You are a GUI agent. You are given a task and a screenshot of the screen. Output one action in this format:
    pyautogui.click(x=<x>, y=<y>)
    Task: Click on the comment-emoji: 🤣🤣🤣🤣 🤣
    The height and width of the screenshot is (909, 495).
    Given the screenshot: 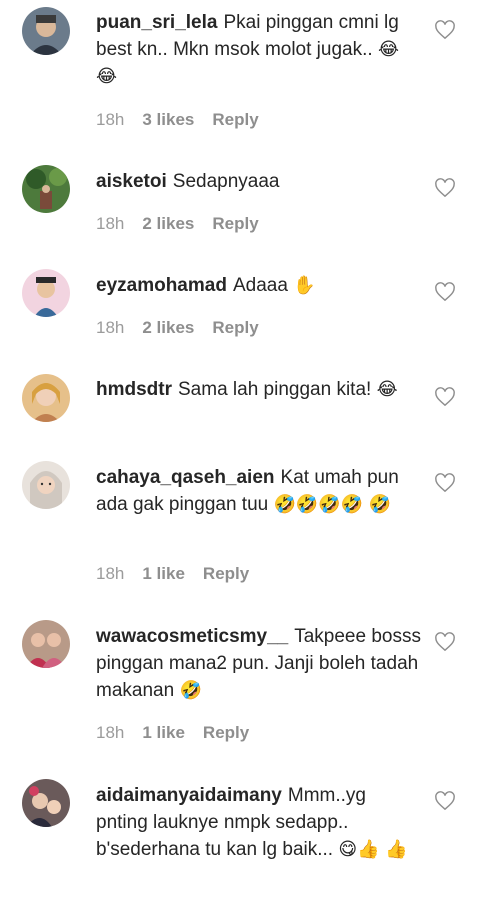 What is the action you would take?
    pyautogui.click(x=332, y=504)
    